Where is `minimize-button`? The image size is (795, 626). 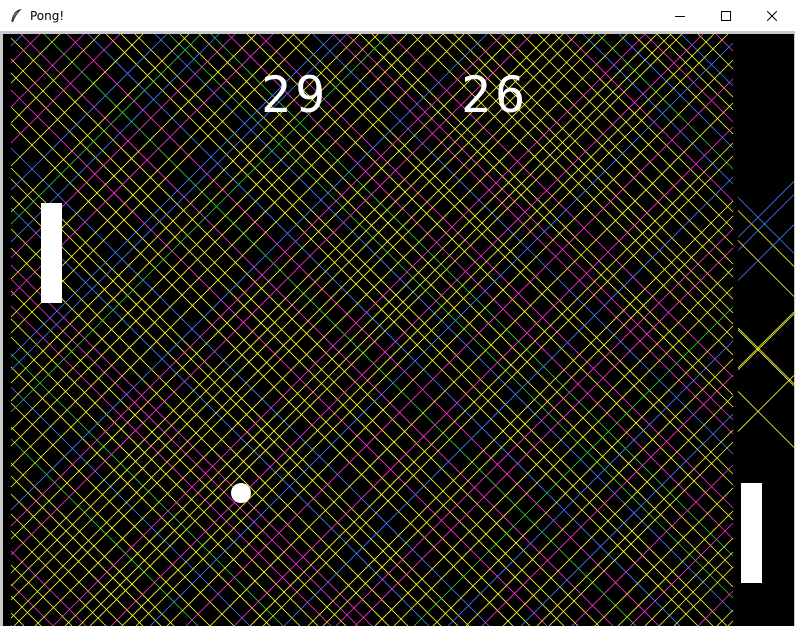 minimize-button is located at coordinates (680, 15).